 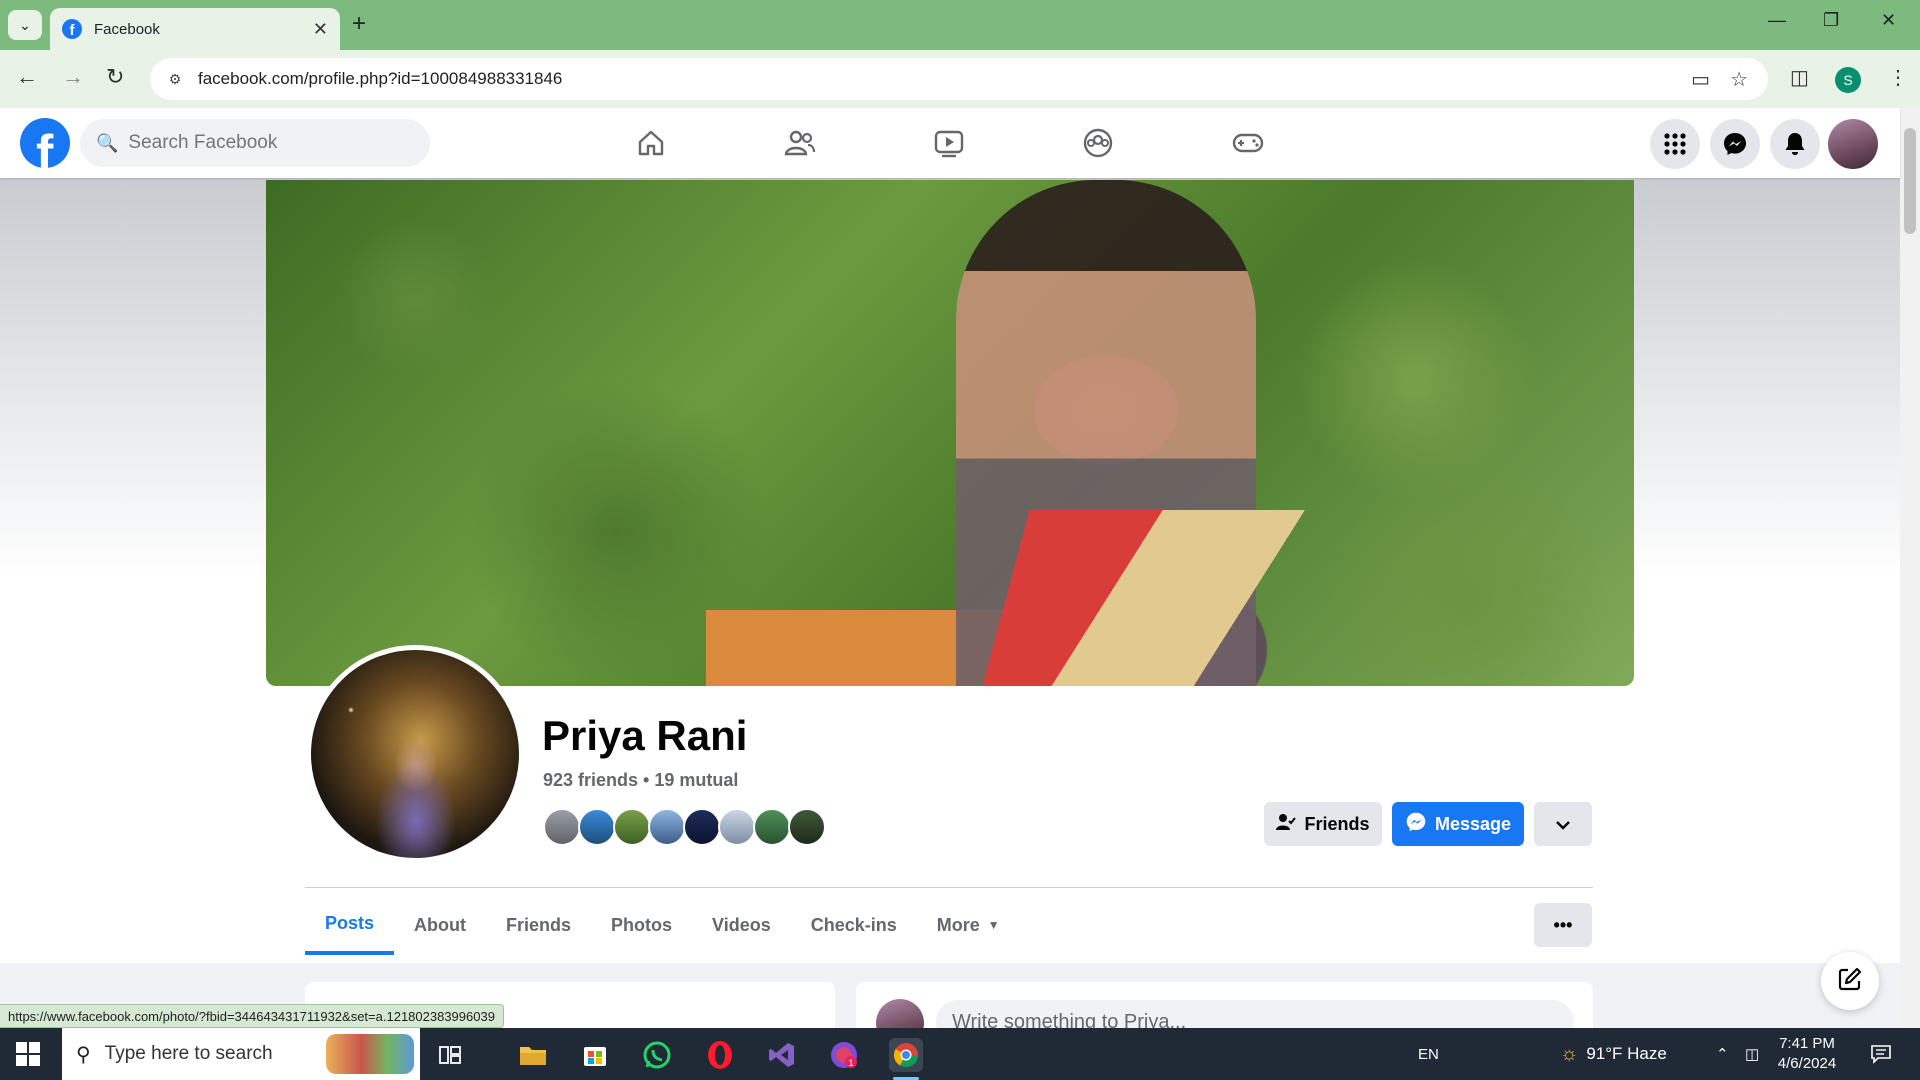 I want to click on restore-icon: ❐, so click(x=1831, y=20).